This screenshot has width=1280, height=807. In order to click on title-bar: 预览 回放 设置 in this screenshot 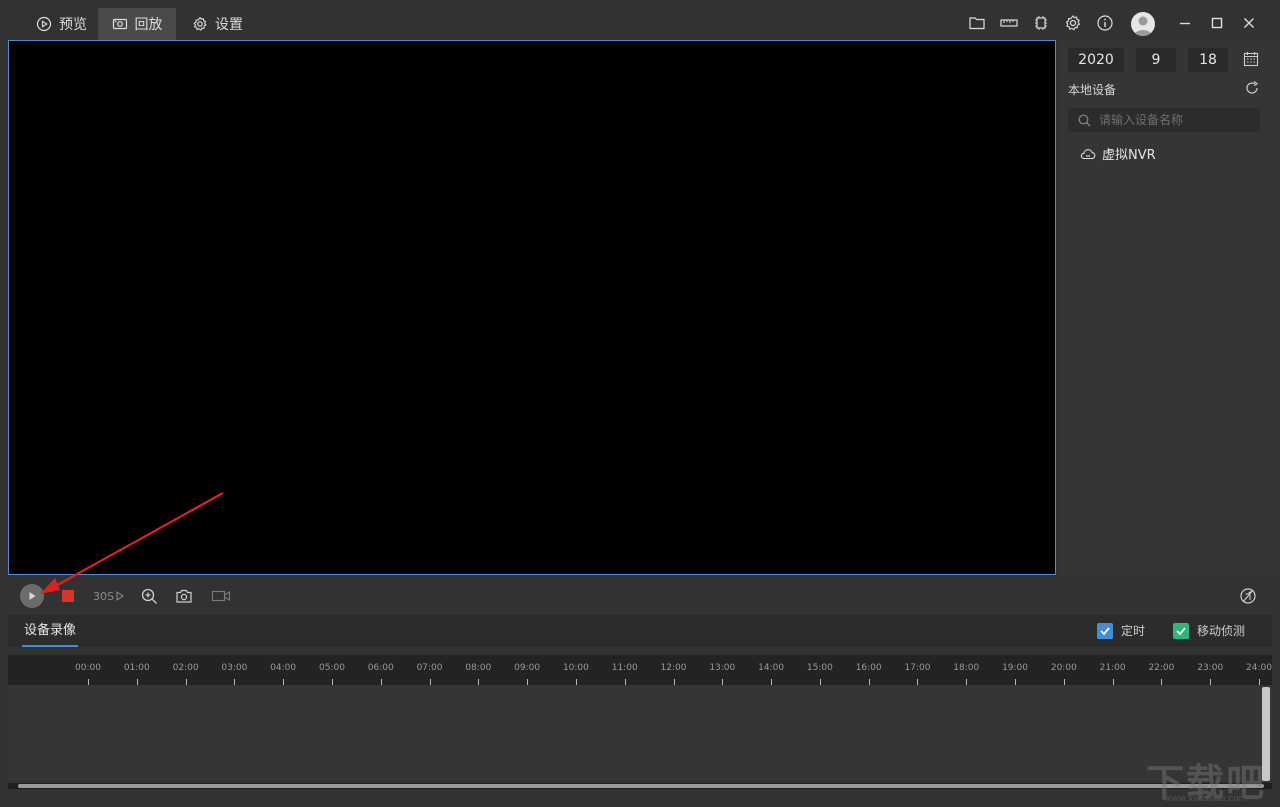, I will do `click(640, 20)`.